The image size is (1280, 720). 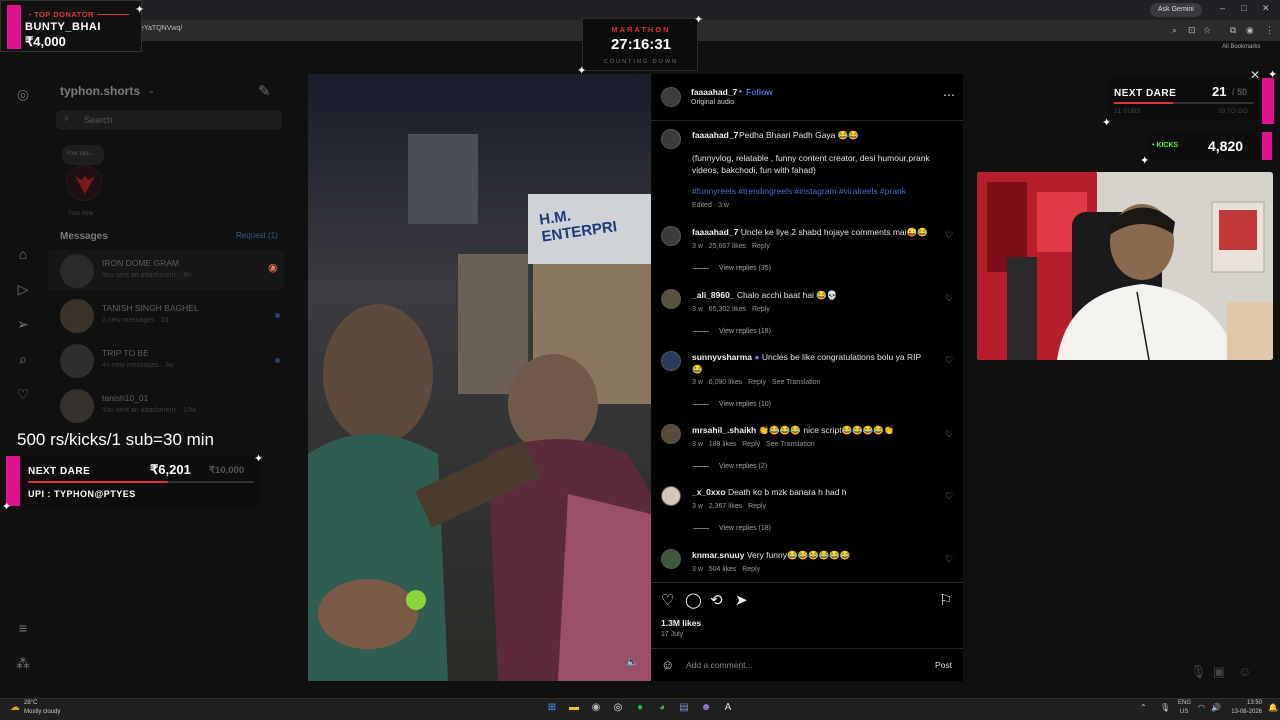 I want to click on input-region: US, so click(x=1184, y=712).